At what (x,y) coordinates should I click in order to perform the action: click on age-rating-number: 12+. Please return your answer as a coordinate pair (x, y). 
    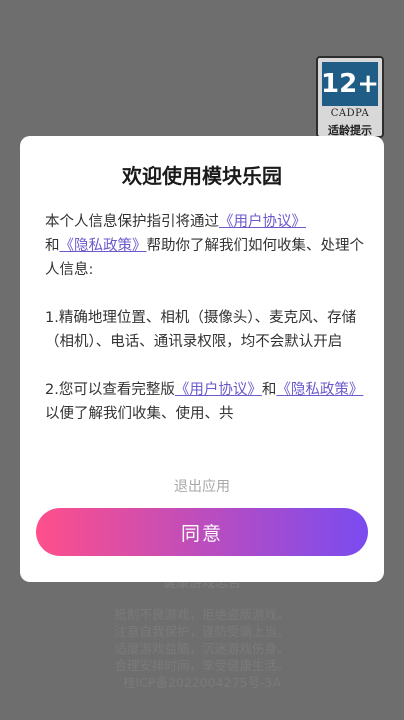
    Looking at the image, I should click on (350, 84).